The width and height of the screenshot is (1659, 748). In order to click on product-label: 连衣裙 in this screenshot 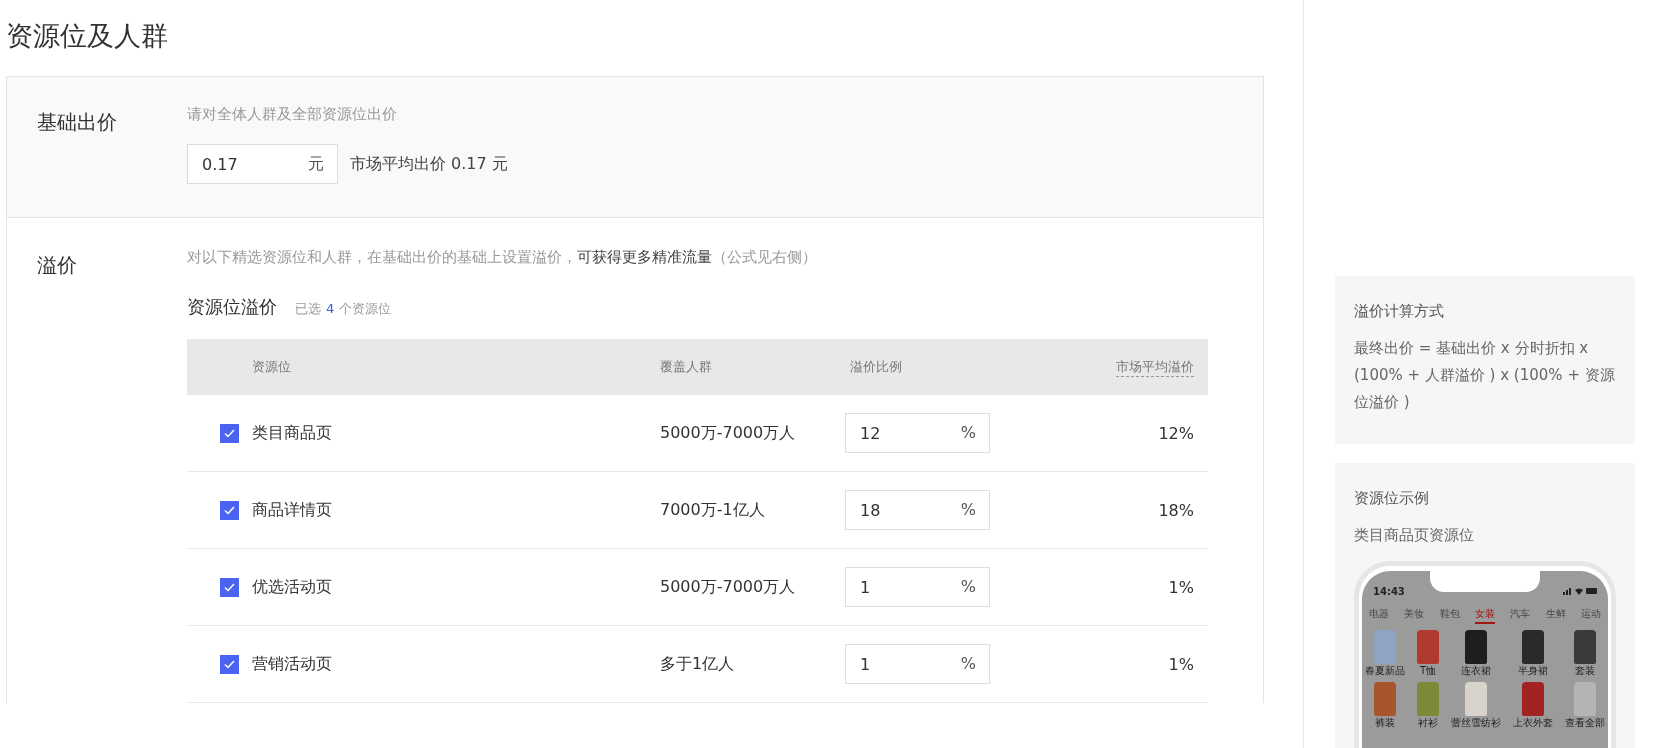, I will do `click(1476, 671)`.